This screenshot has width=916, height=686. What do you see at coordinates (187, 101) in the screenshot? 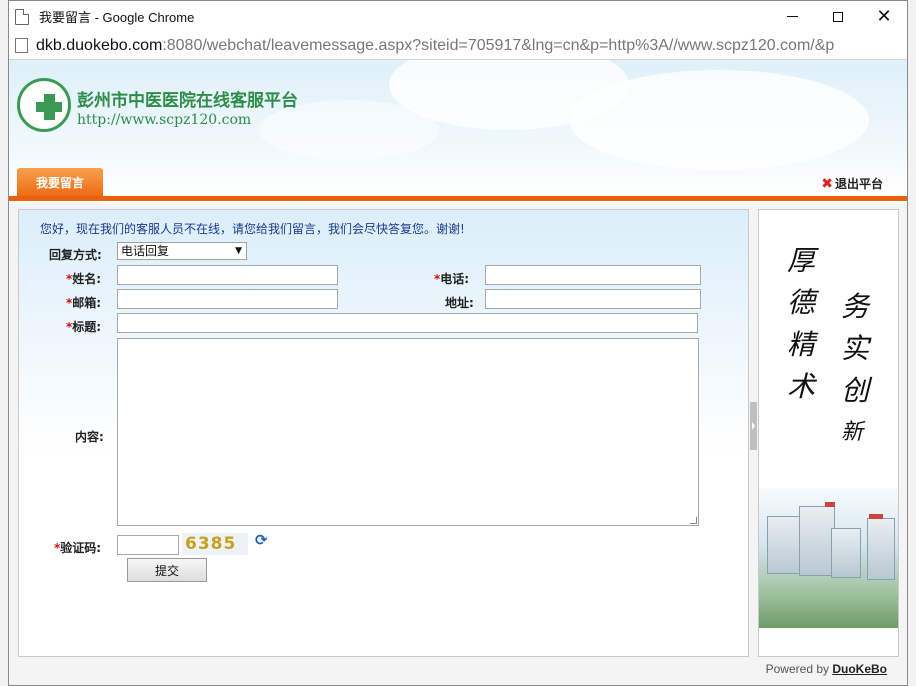
I see `hospital-name: 彭州市中医医院在线客服平台` at bounding box center [187, 101].